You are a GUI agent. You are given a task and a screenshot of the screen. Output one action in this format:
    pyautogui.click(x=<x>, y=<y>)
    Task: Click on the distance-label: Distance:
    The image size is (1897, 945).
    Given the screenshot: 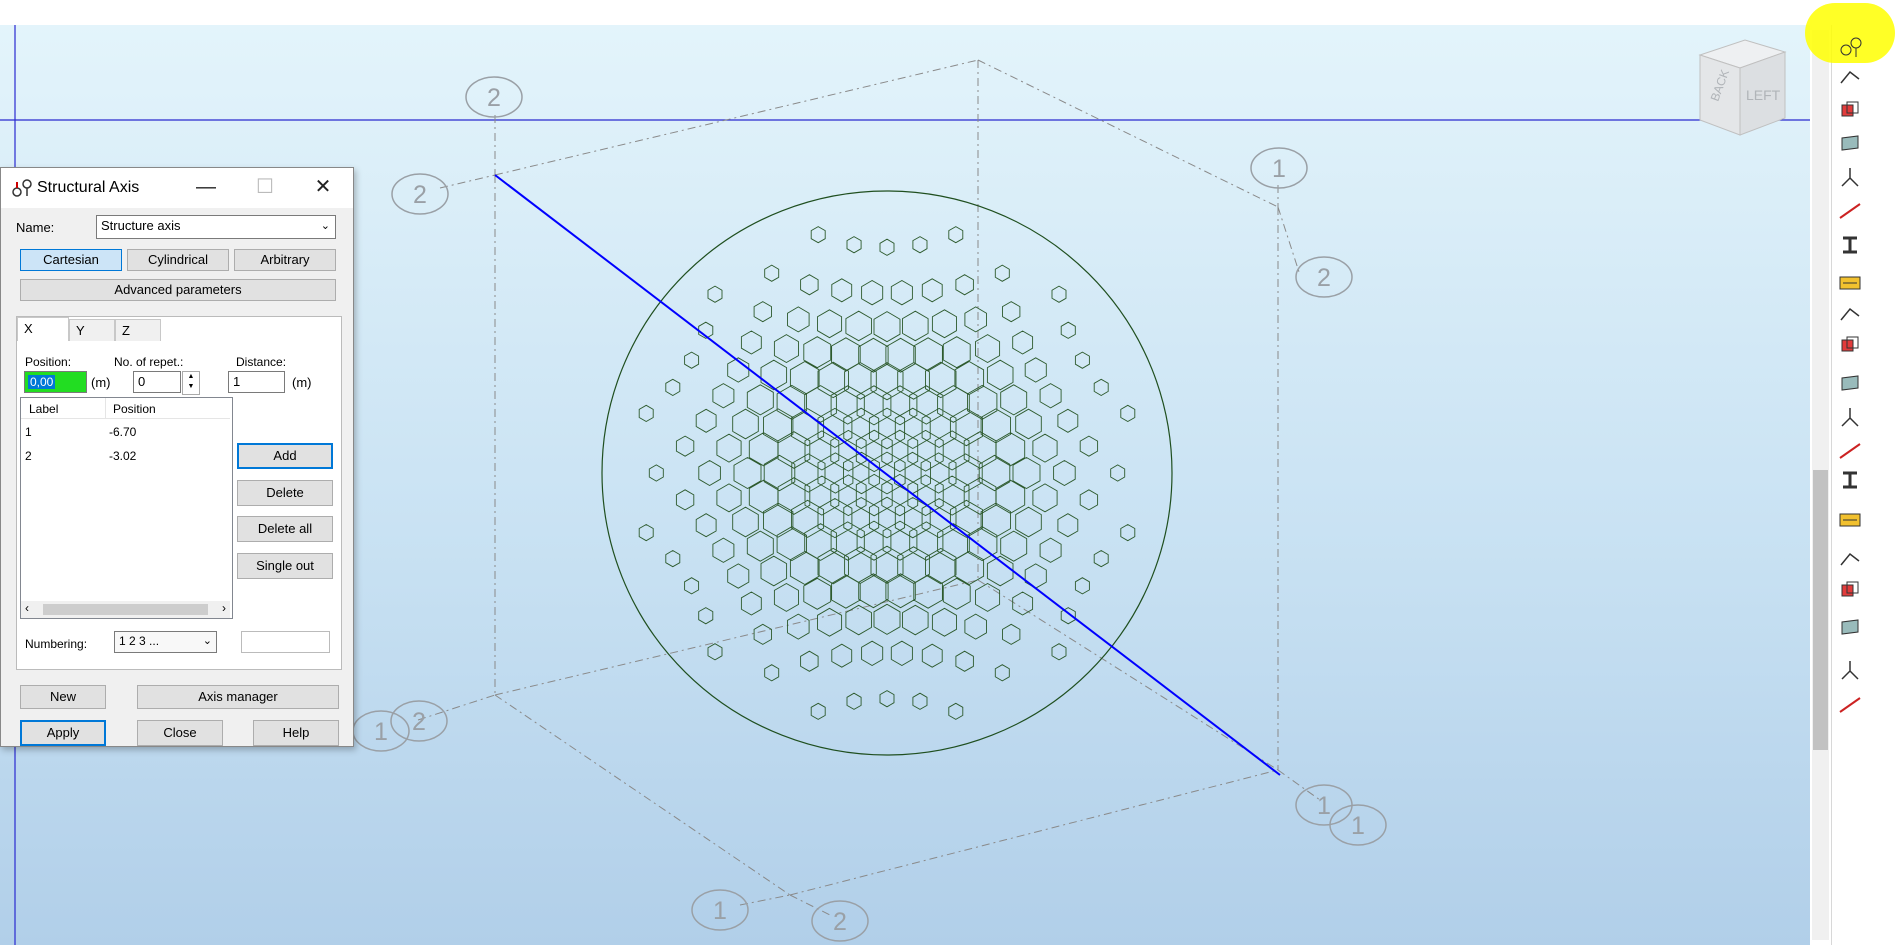 What is the action you would take?
    pyautogui.click(x=261, y=362)
    